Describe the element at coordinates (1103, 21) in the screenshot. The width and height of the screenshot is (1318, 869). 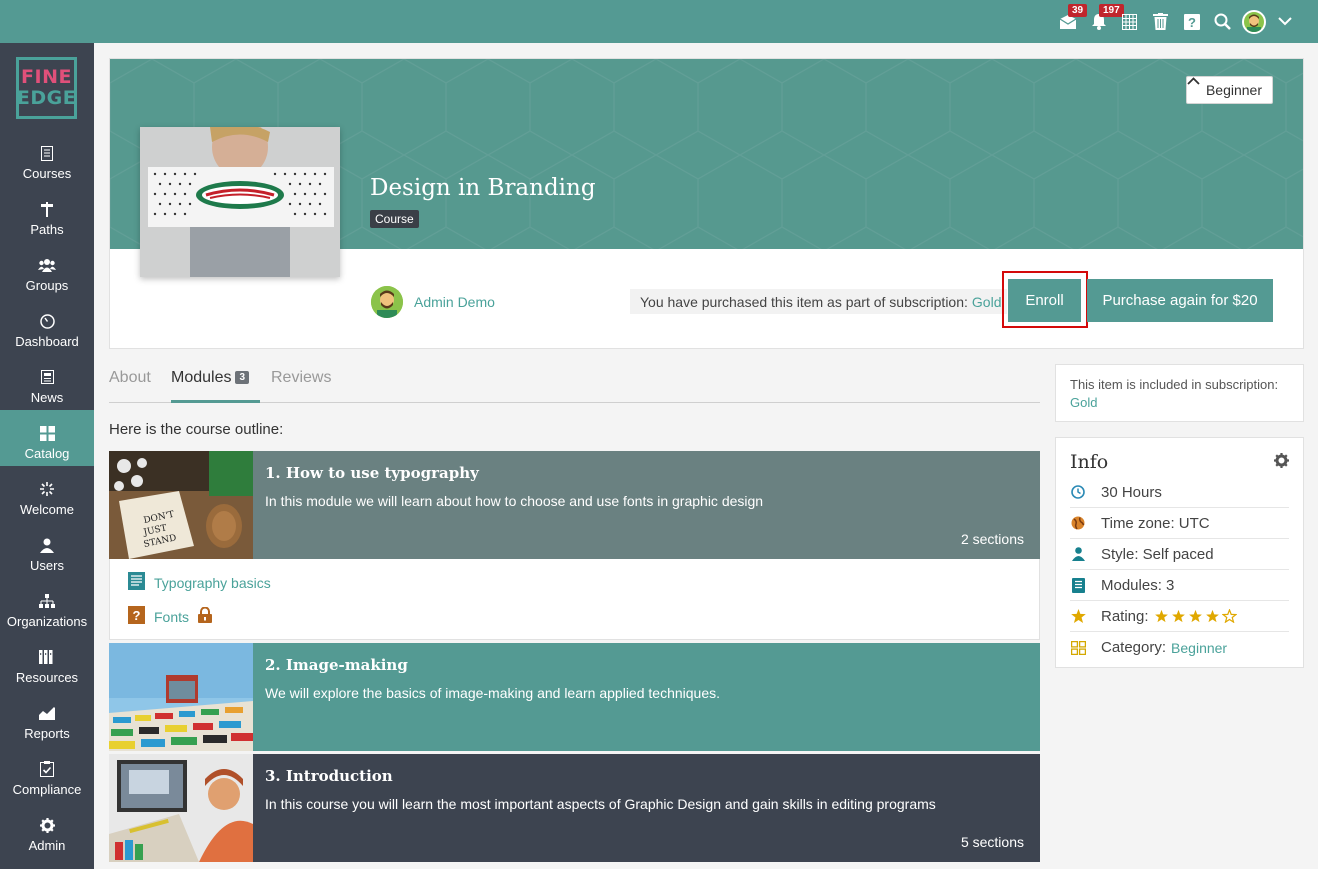
I see `bell-icon: 197` at that location.